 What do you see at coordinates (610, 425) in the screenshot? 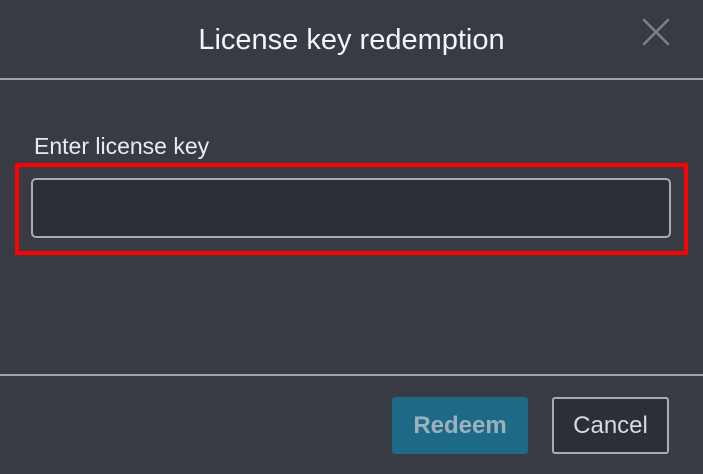
I see `cancel-button: Cancel` at bounding box center [610, 425].